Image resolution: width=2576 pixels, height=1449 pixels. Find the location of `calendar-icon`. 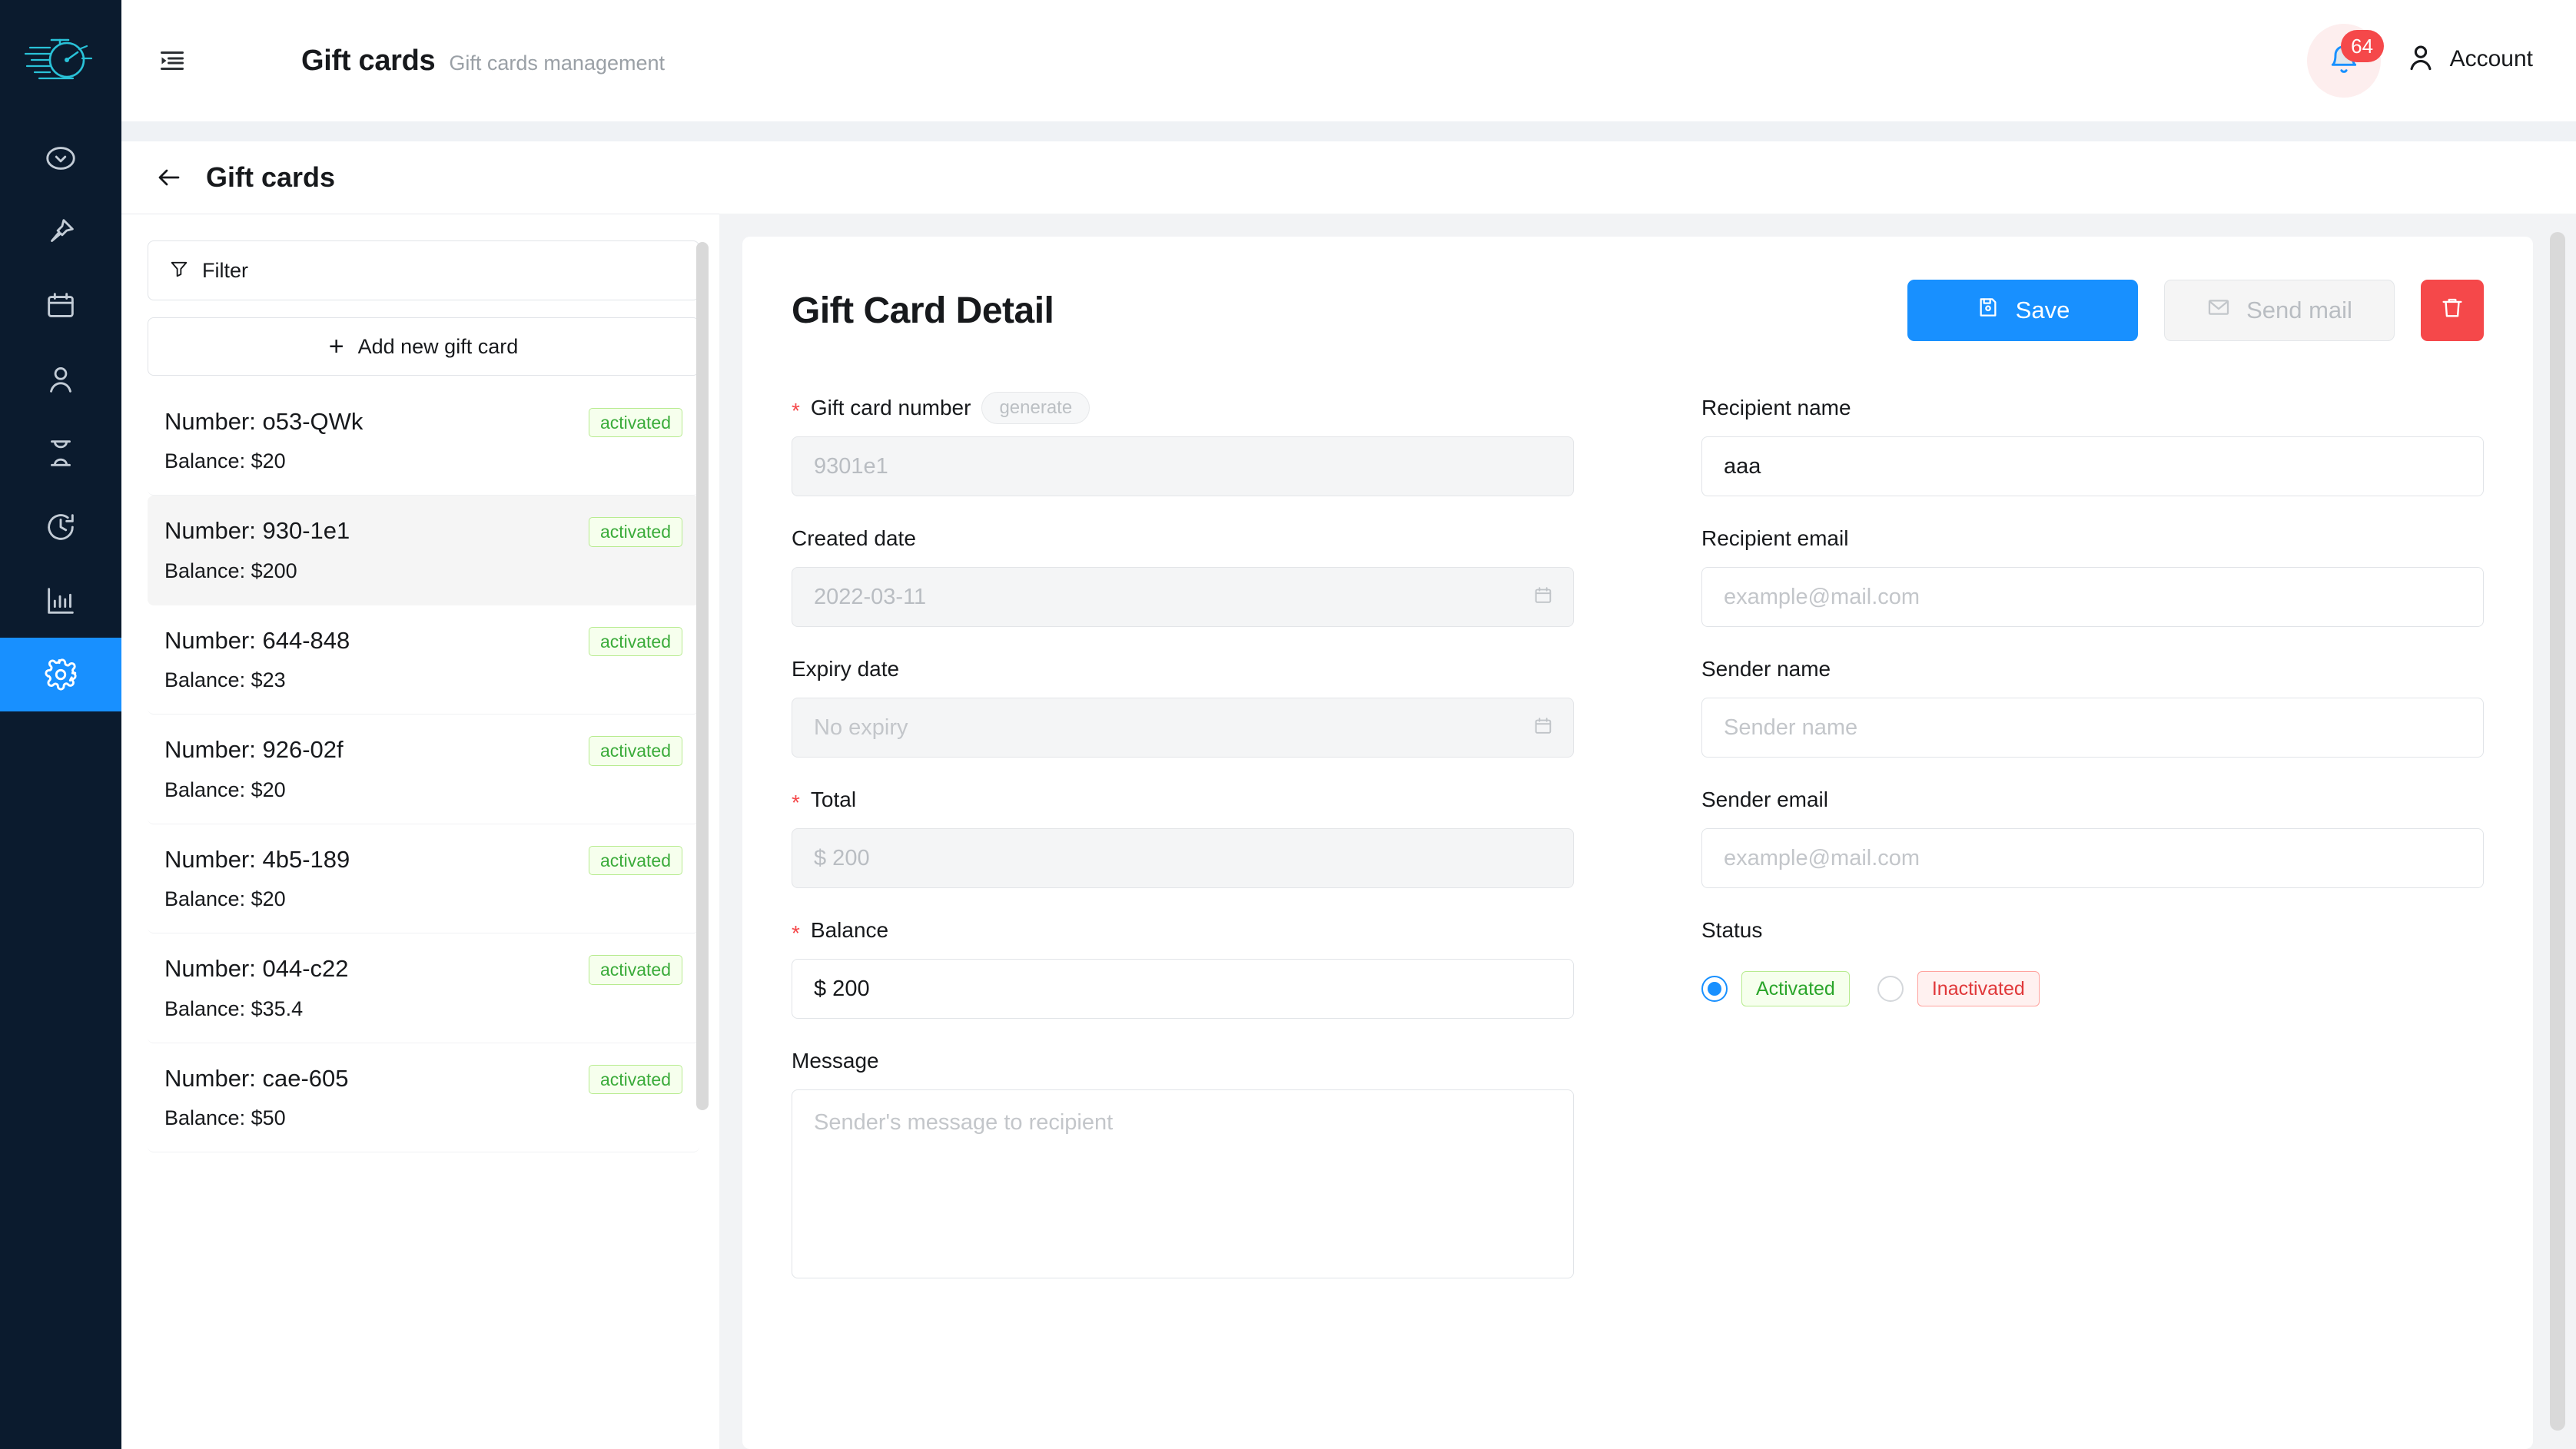

calendar-icon is located at coordinates (60, 305).